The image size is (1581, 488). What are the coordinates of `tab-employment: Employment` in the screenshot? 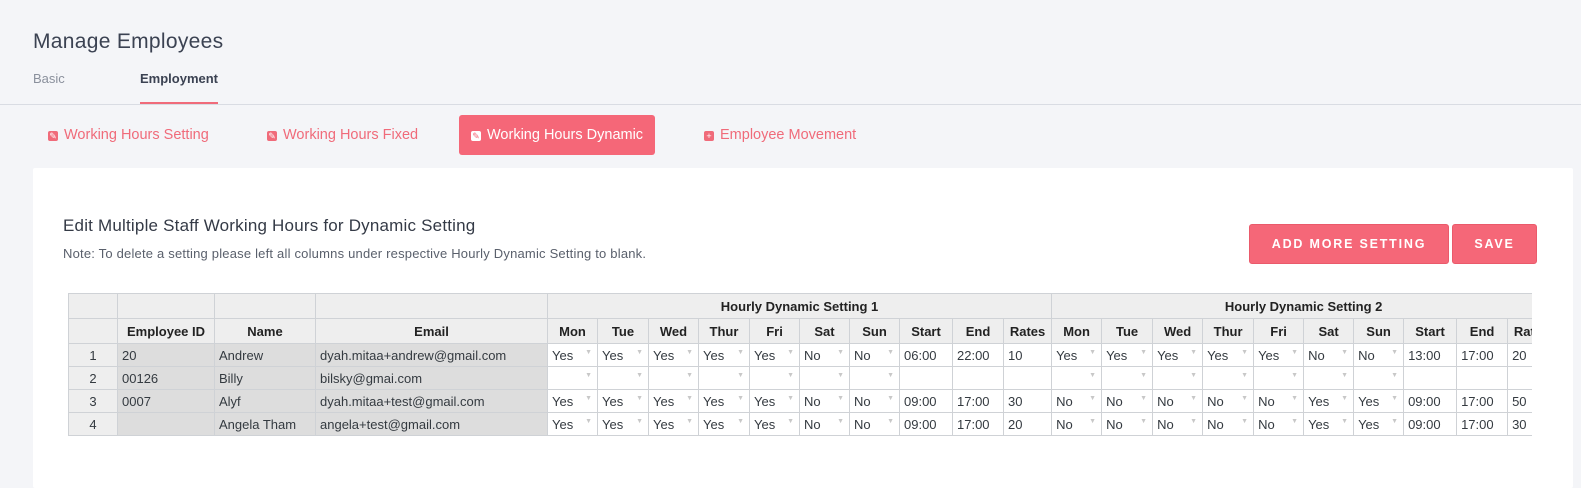 It's located at (179, 87).